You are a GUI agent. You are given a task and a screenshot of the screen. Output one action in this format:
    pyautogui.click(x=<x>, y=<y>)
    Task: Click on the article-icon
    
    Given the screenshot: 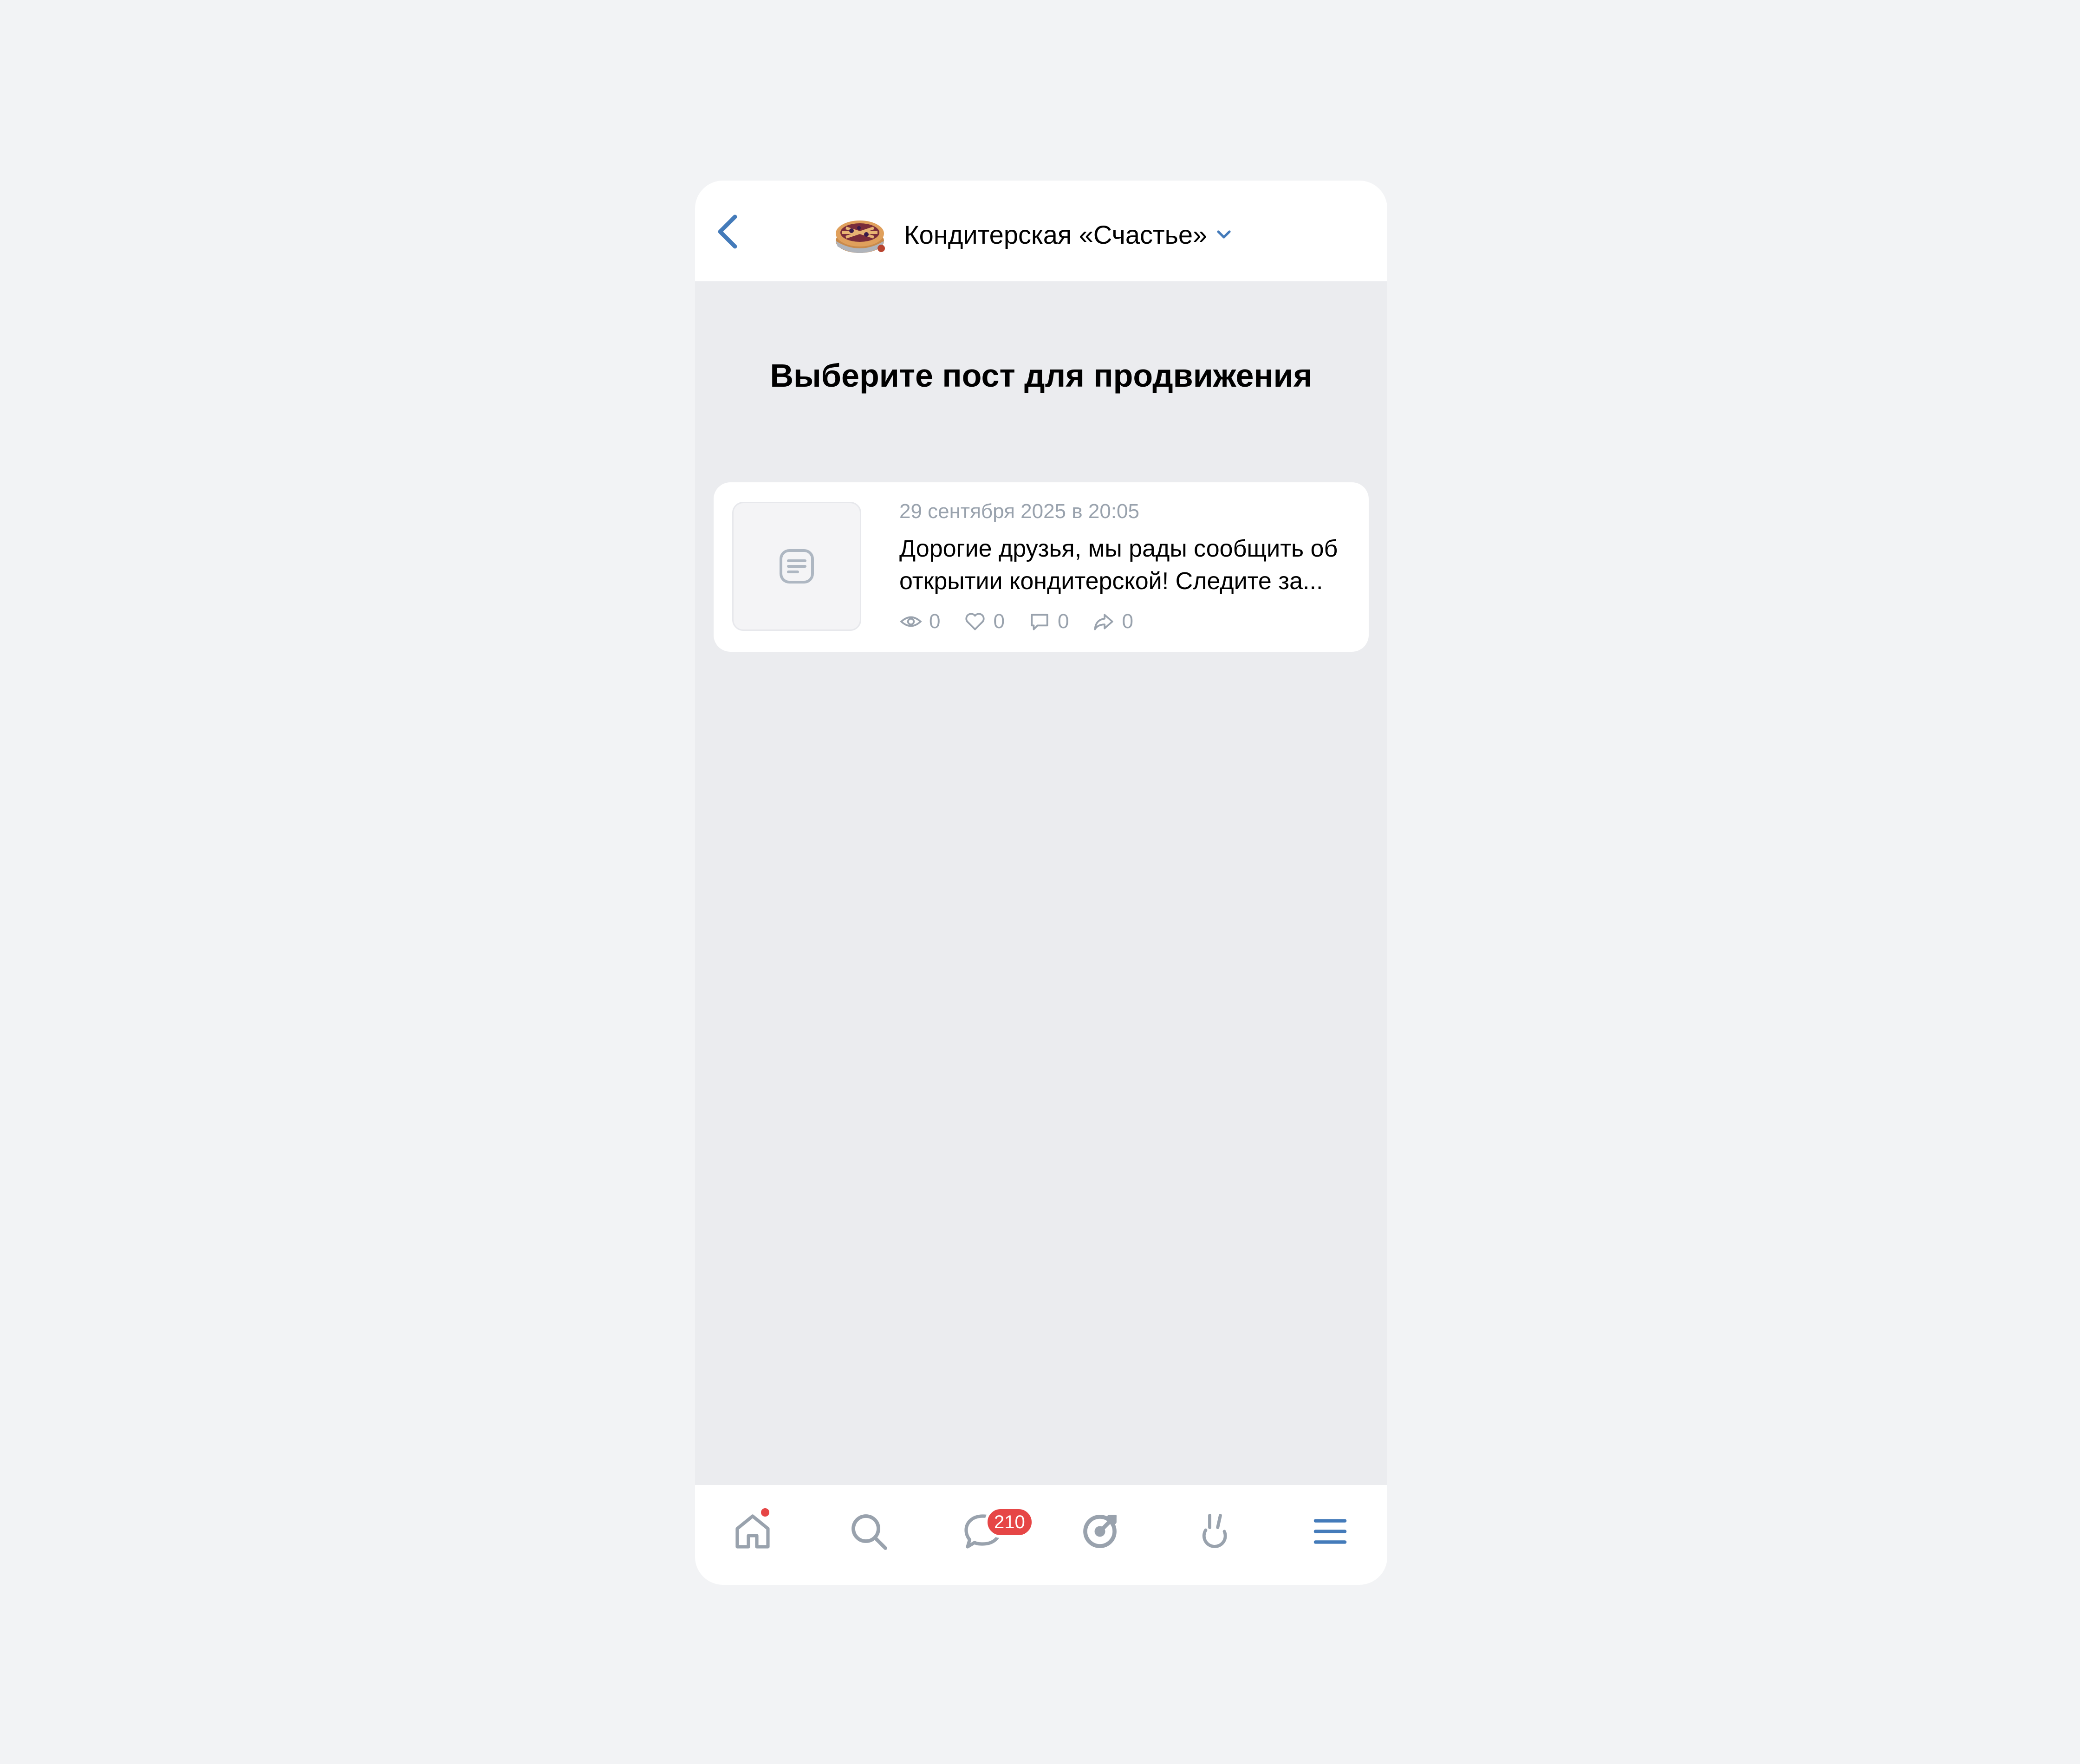 What is the action you would take?
    pyautogui.click(x=797, y=566)
    